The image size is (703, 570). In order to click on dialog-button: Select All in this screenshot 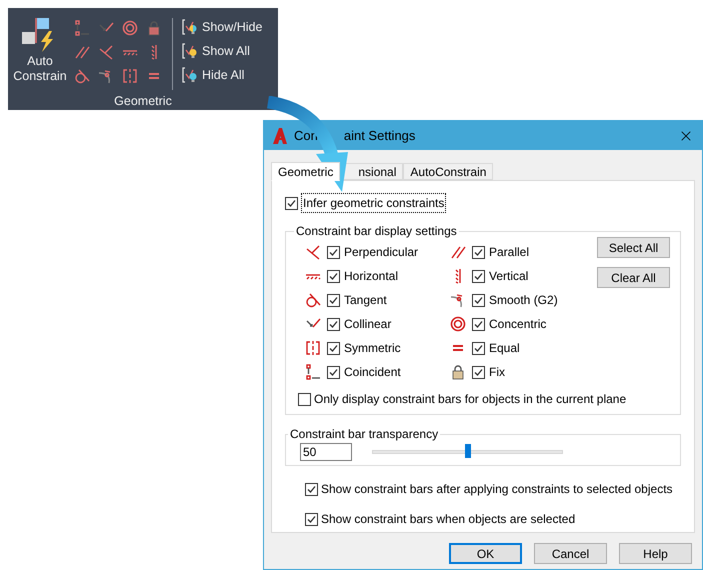, I will do `click(633, 247)`.